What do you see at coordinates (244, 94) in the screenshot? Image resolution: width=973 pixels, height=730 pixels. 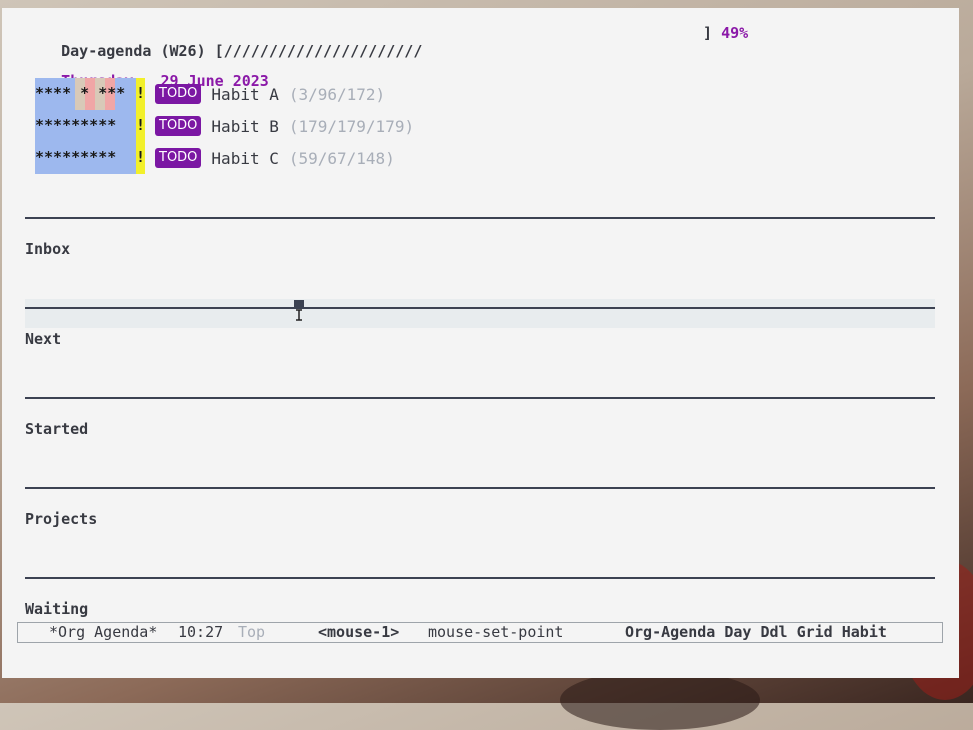 I see `habit-title: Habit A` at bounding box center [244, 94].